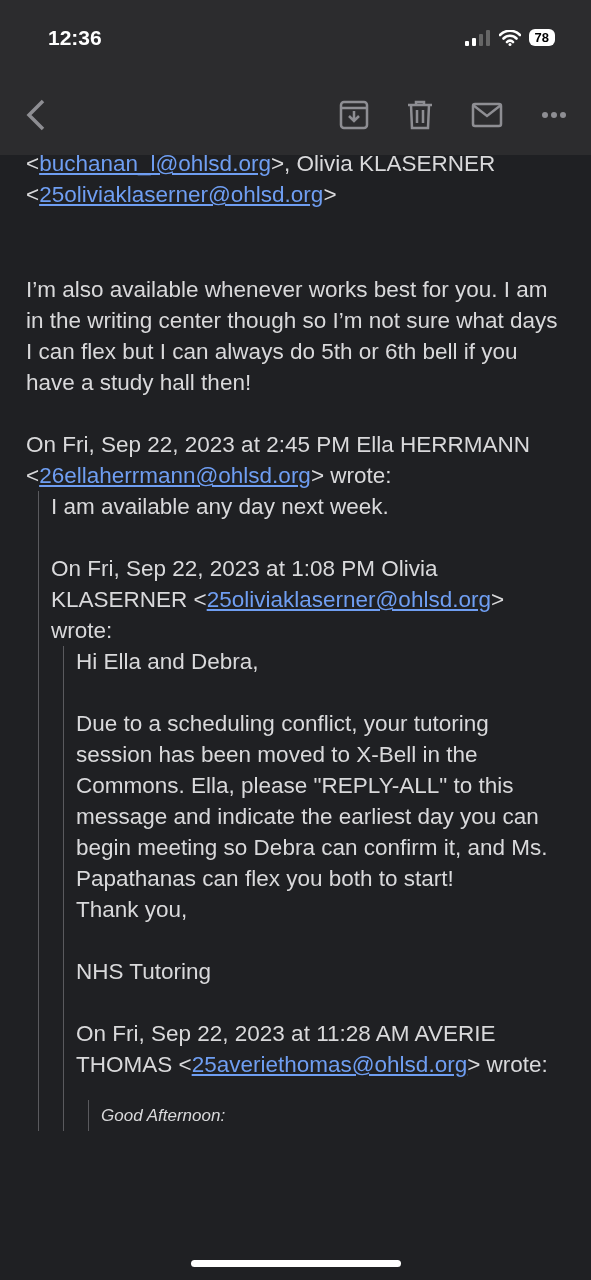  Describe the element at coordinates (554, 115) in the screenshot. I see `more-icon` at that location.